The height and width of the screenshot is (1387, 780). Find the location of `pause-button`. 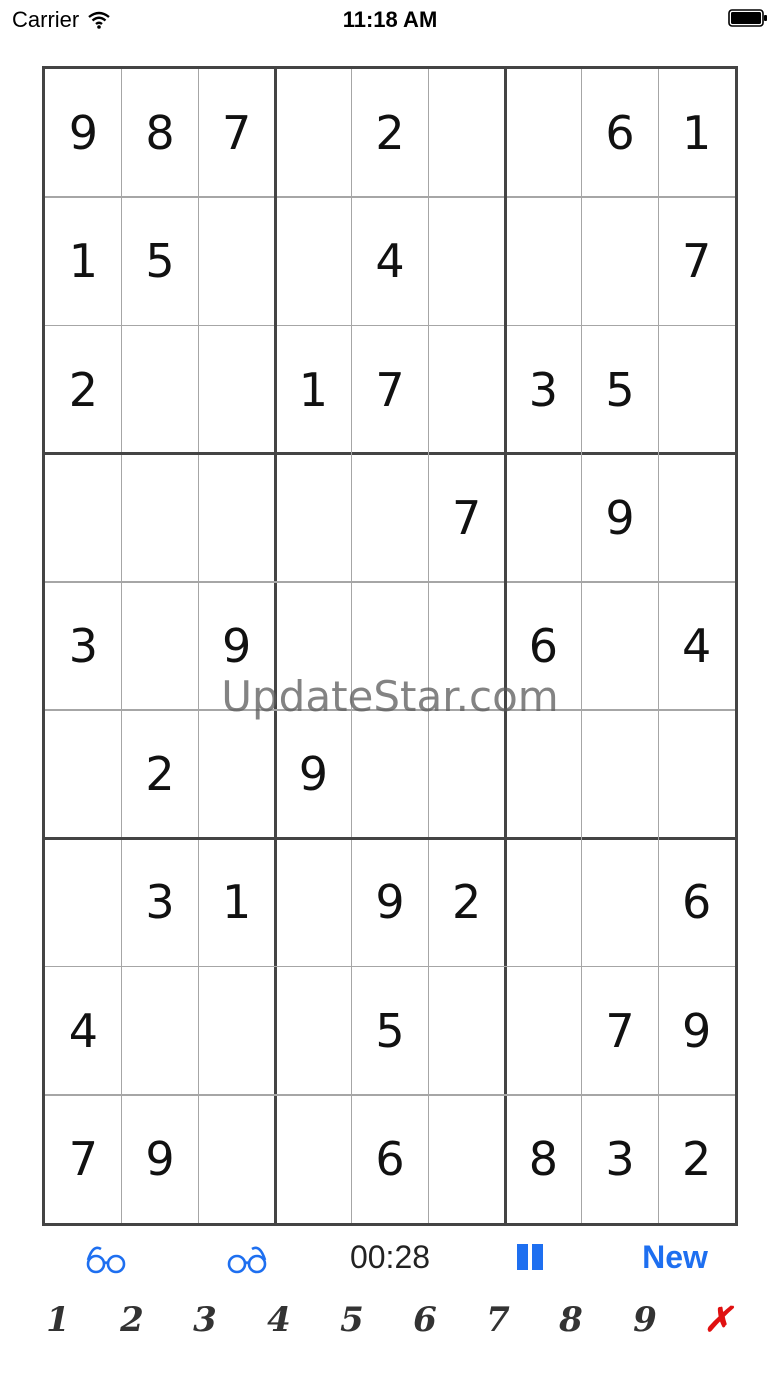

pause-button is located at coordinates (530, 1257).